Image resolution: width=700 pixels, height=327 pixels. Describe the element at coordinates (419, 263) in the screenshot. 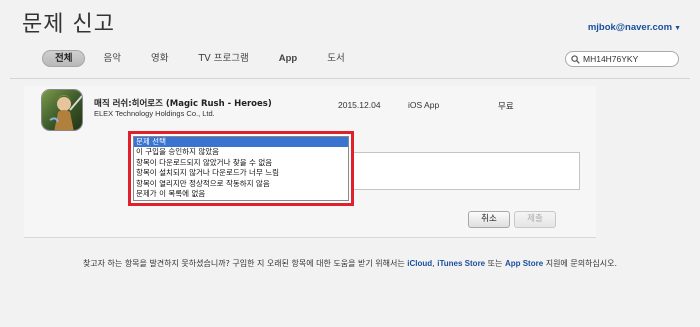

I see `icloud-link: iCloud` at that location.